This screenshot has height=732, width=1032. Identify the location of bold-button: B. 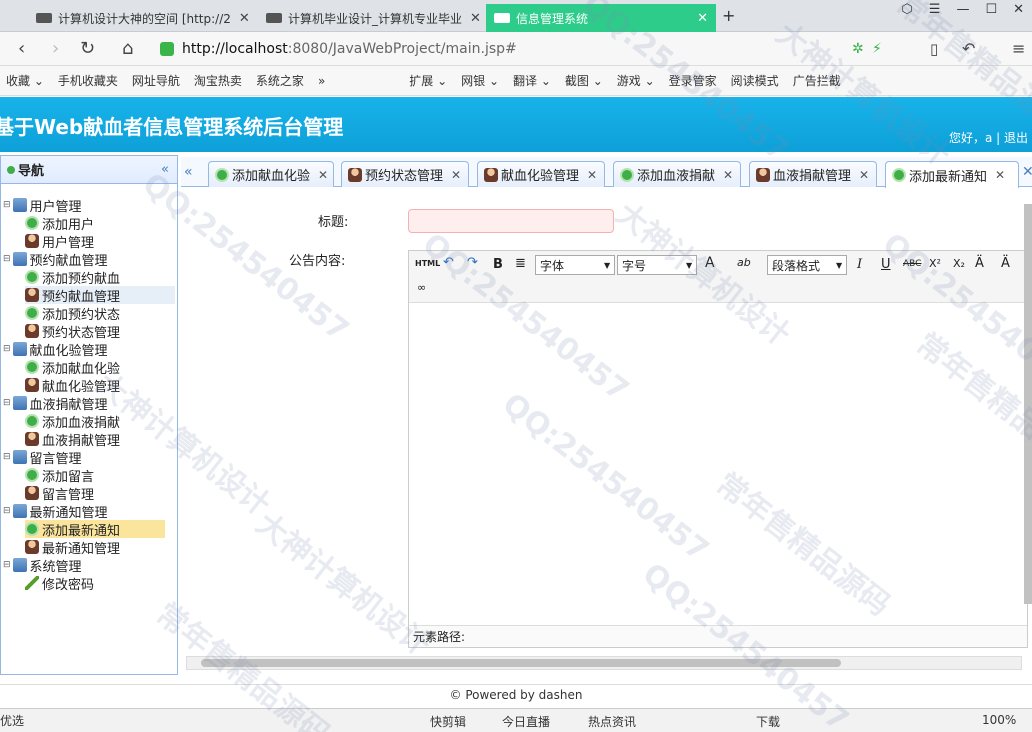
(498, 264).